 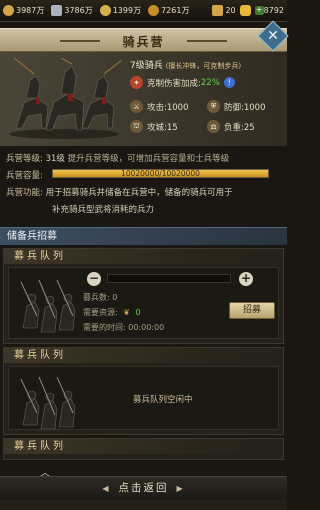 What do you see at coordinates (210, 82) in the screenshot?
I see `counter-value: 22%` at bounding box center [210, 82].